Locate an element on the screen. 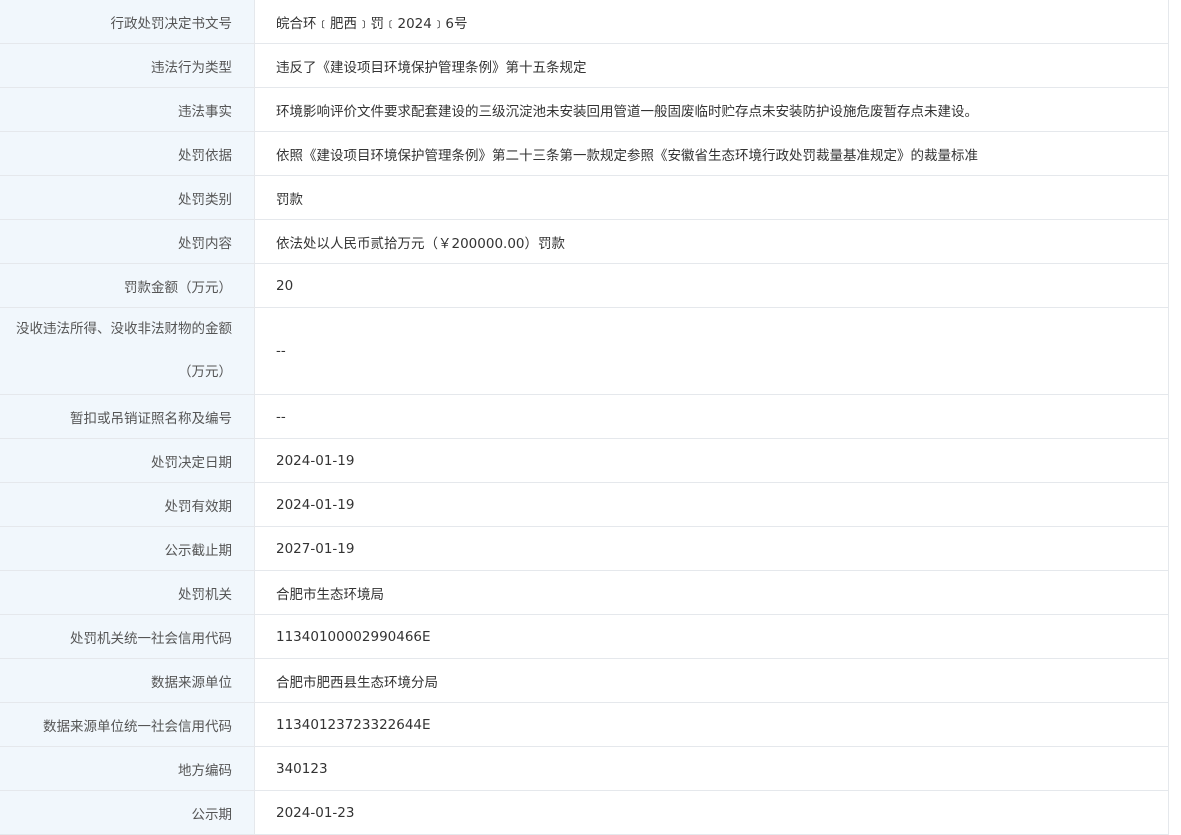 The width and height of the screenshot is (1181, 835). value-local-code: 340123 is located at coordinates (302, 768).